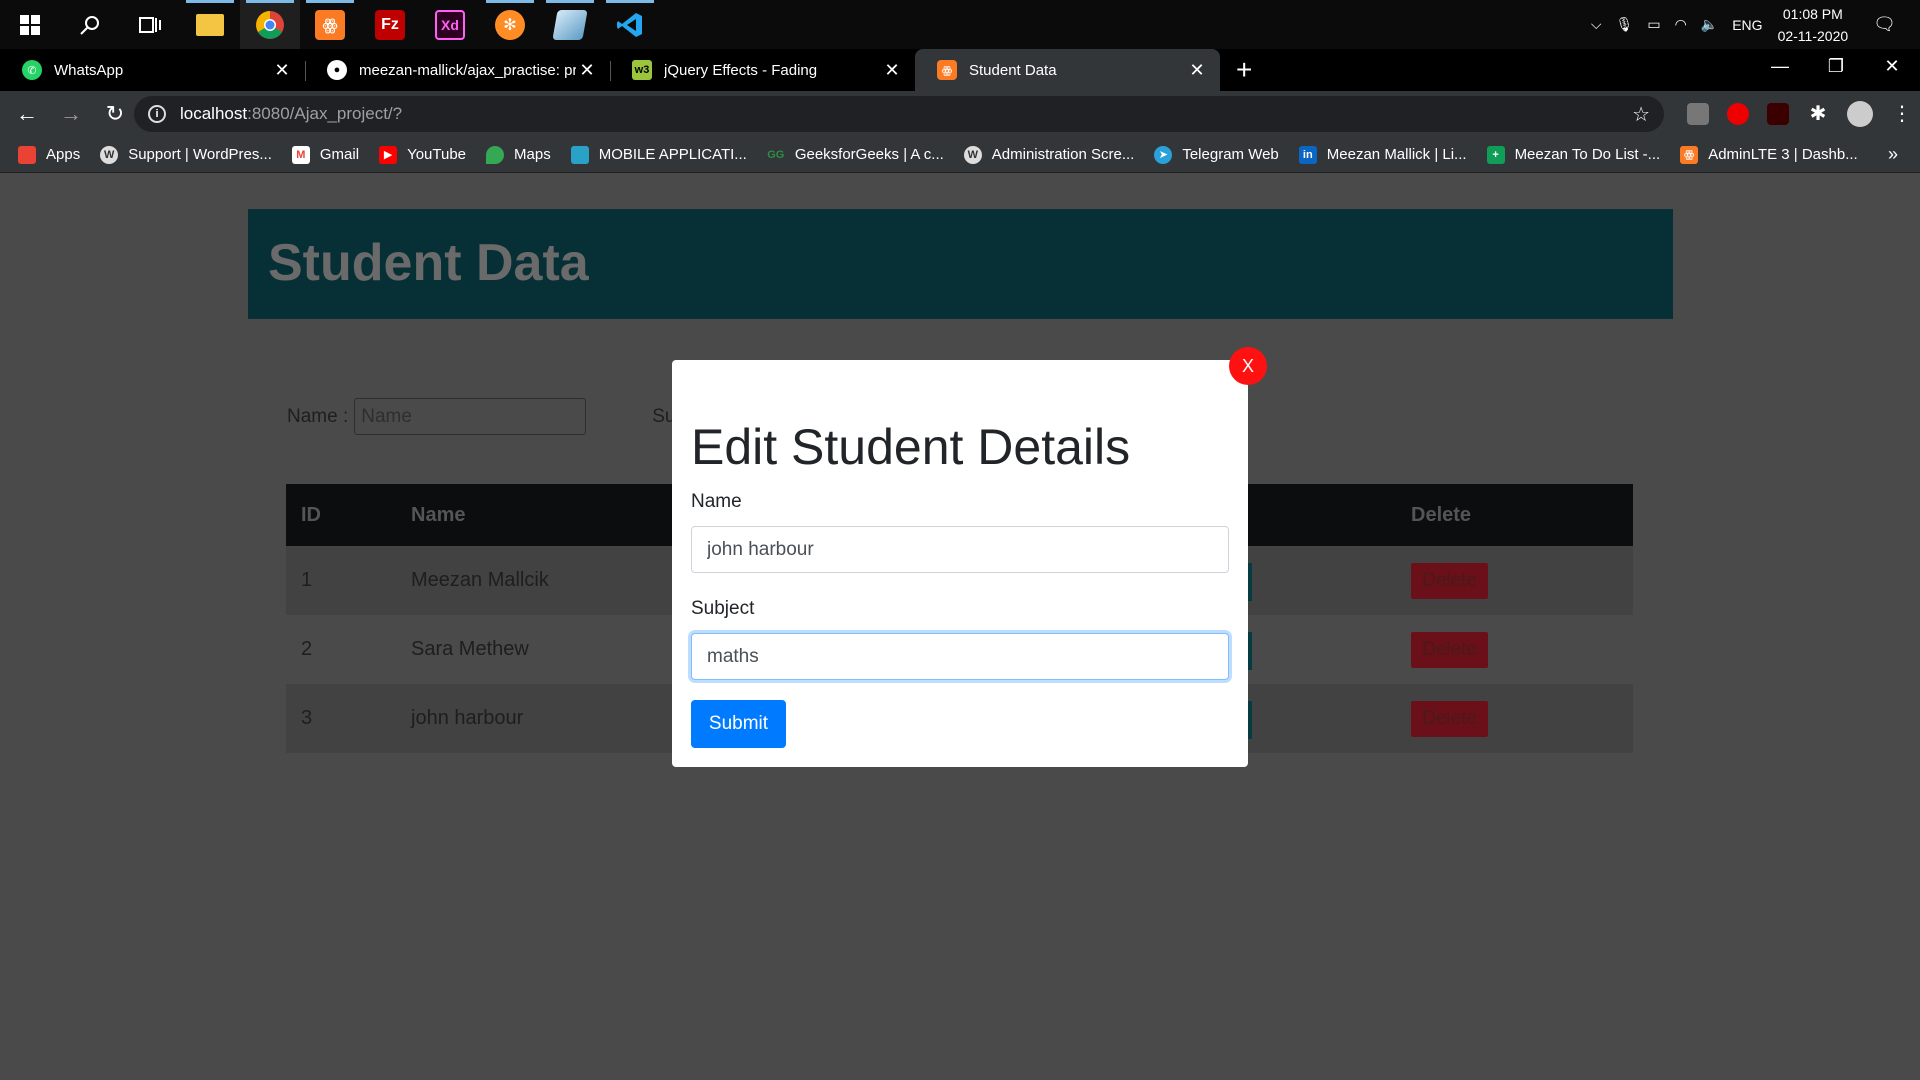  What do you see at coordinates (1893, 154) in the screenshot?
I see `more-bookmarks-icon: »` at bounding box center [1893, 154].